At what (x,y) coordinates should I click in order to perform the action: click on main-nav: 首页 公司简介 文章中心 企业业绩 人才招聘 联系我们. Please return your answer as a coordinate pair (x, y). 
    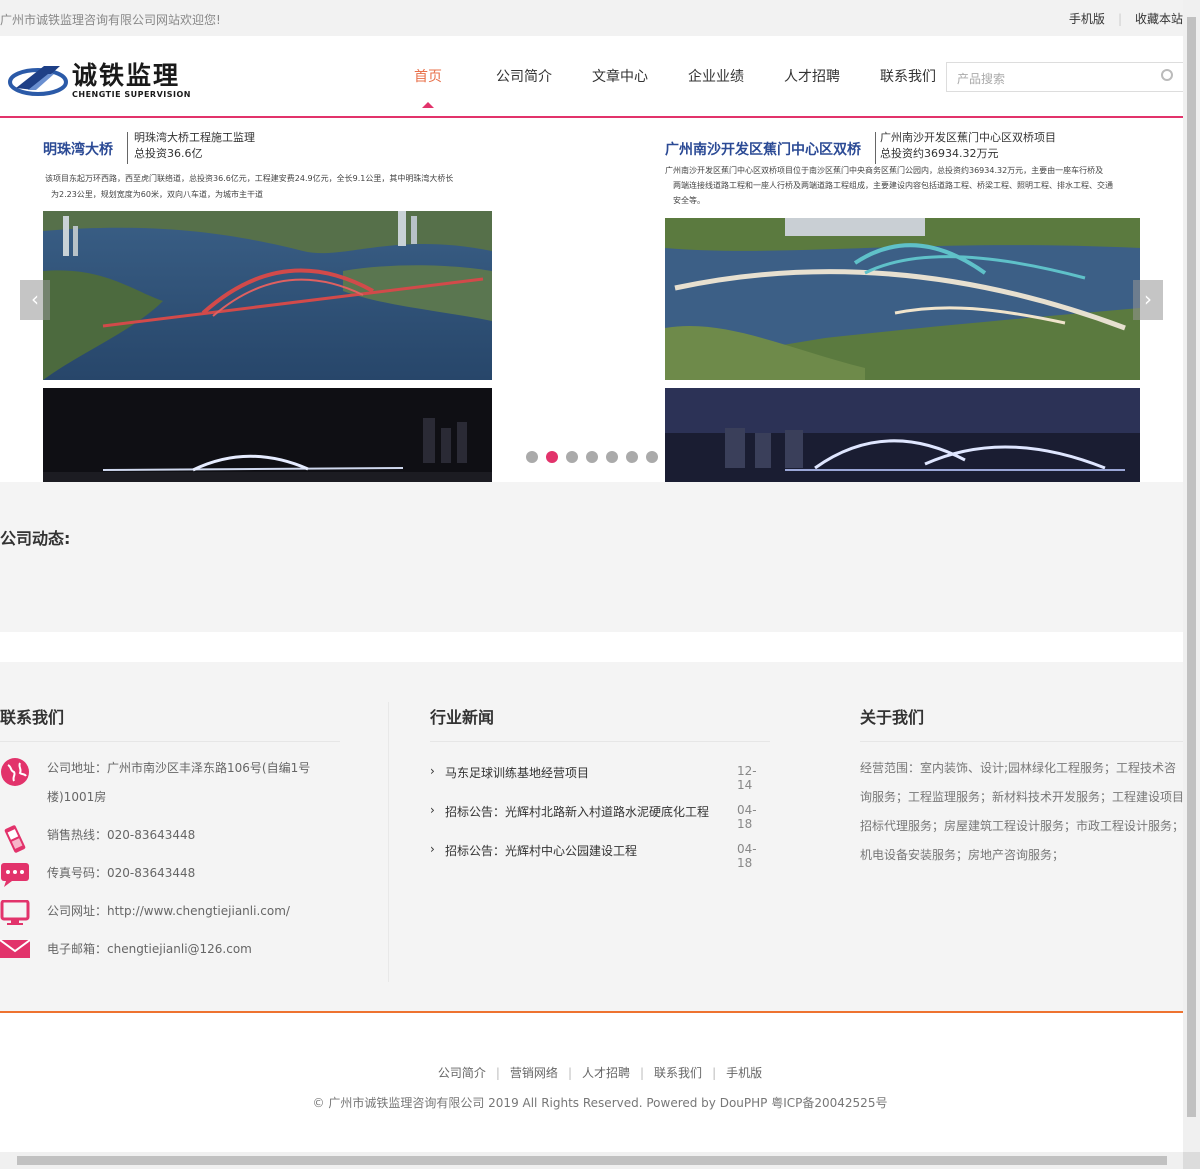
    Looking at the image, I should click on (668, 87).